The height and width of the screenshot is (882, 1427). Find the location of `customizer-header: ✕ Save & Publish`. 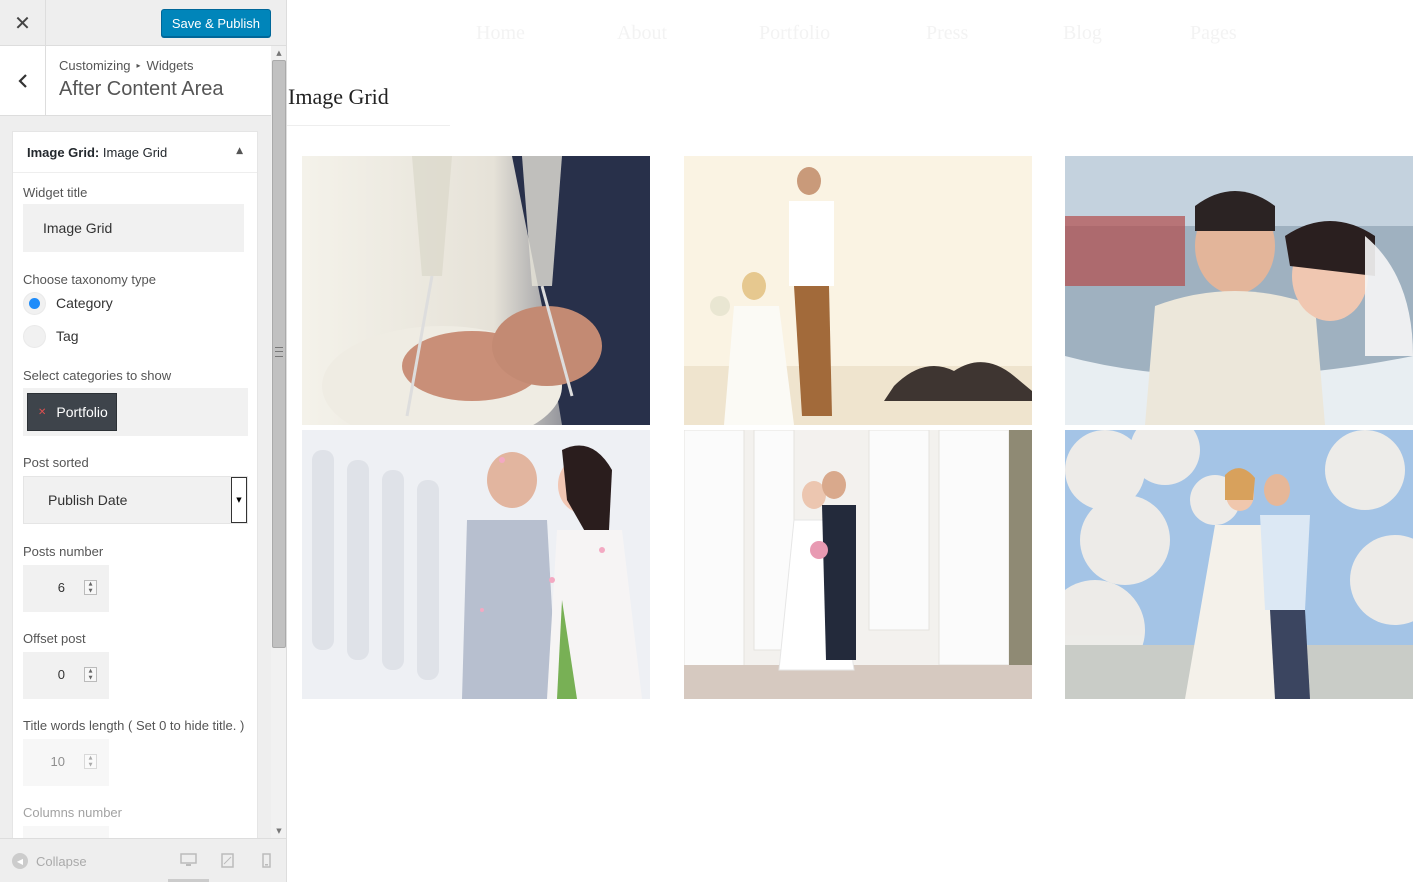

customizer-header: ✕ Save & Publish is located at coordinates (143, 23).